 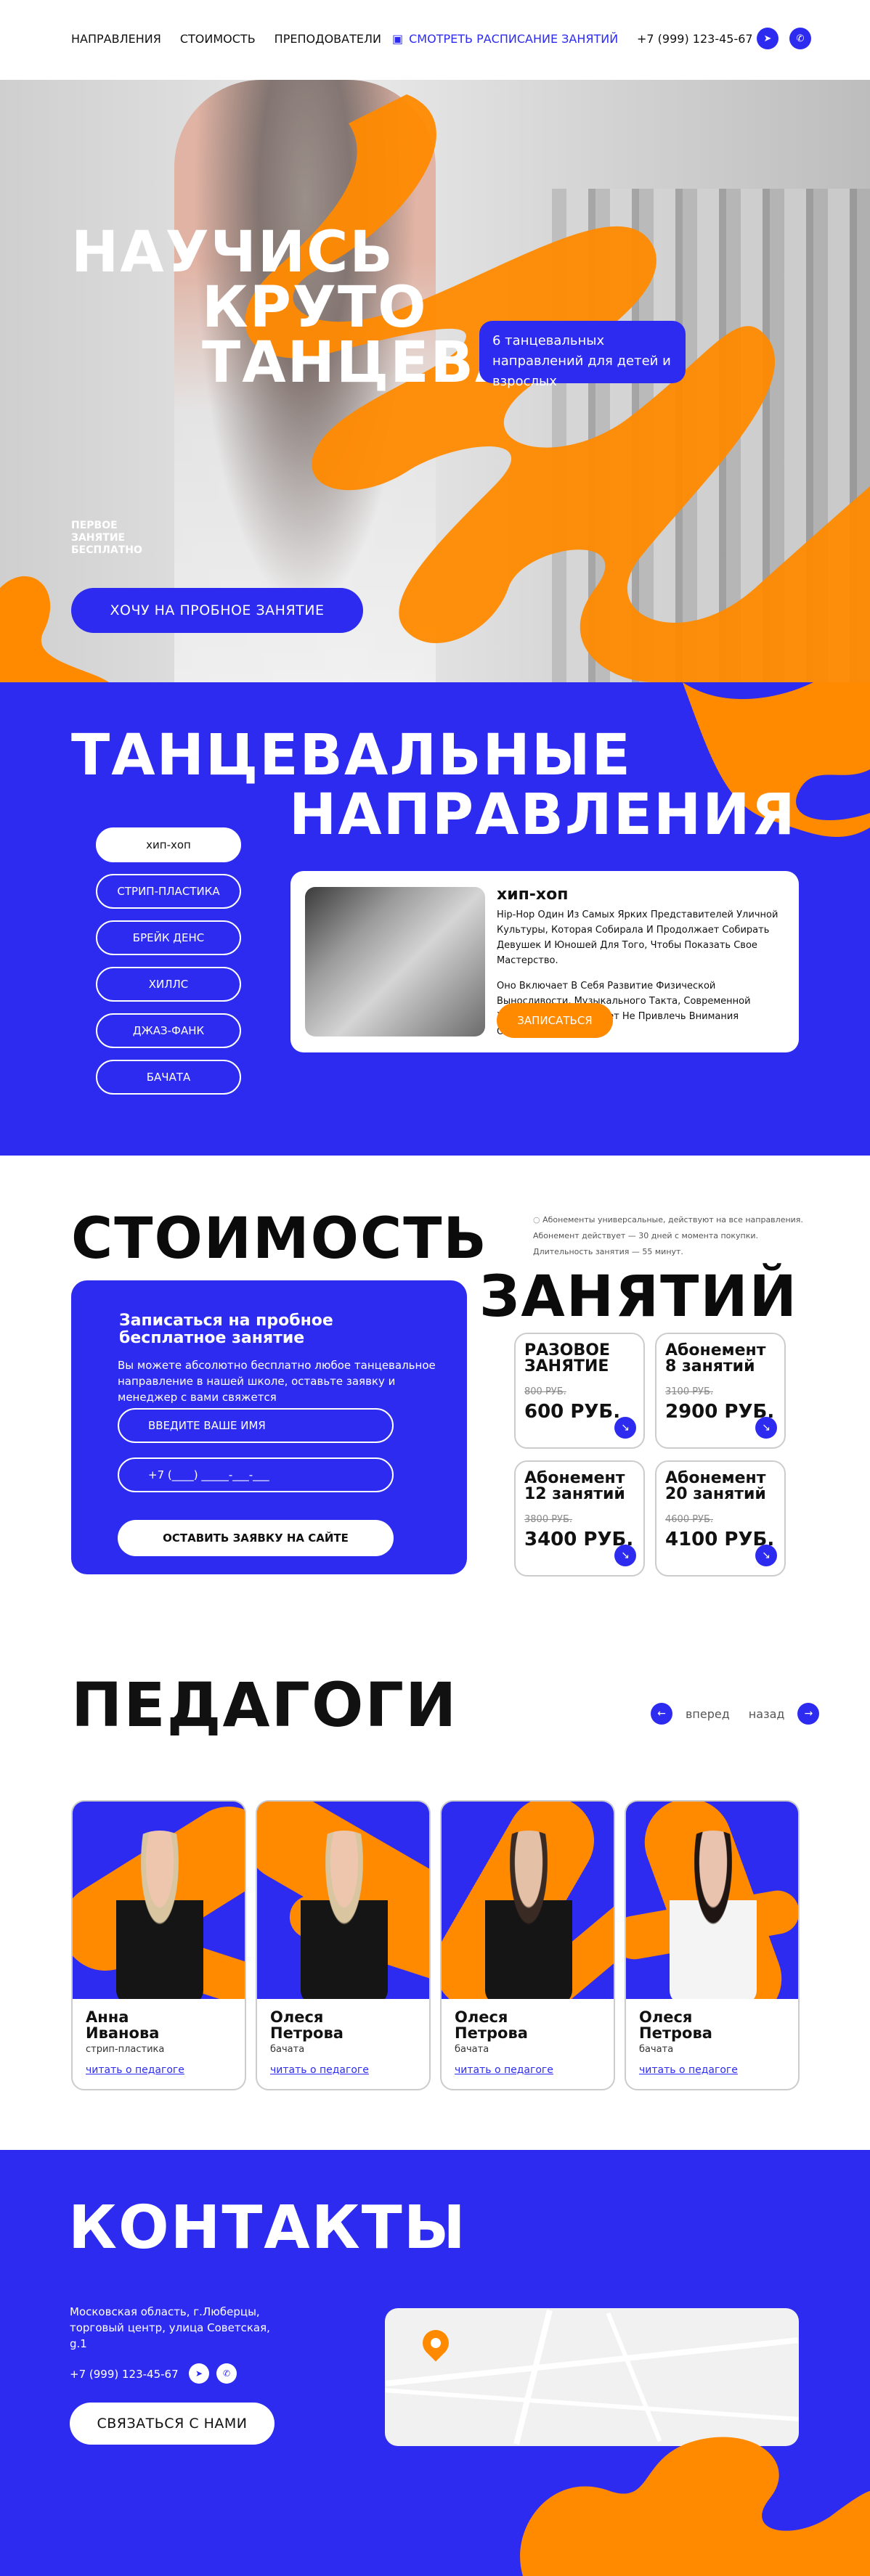 I want to click on direction-tab-break: БРЕЙК ДЕНС, so click(x=168, y=938).